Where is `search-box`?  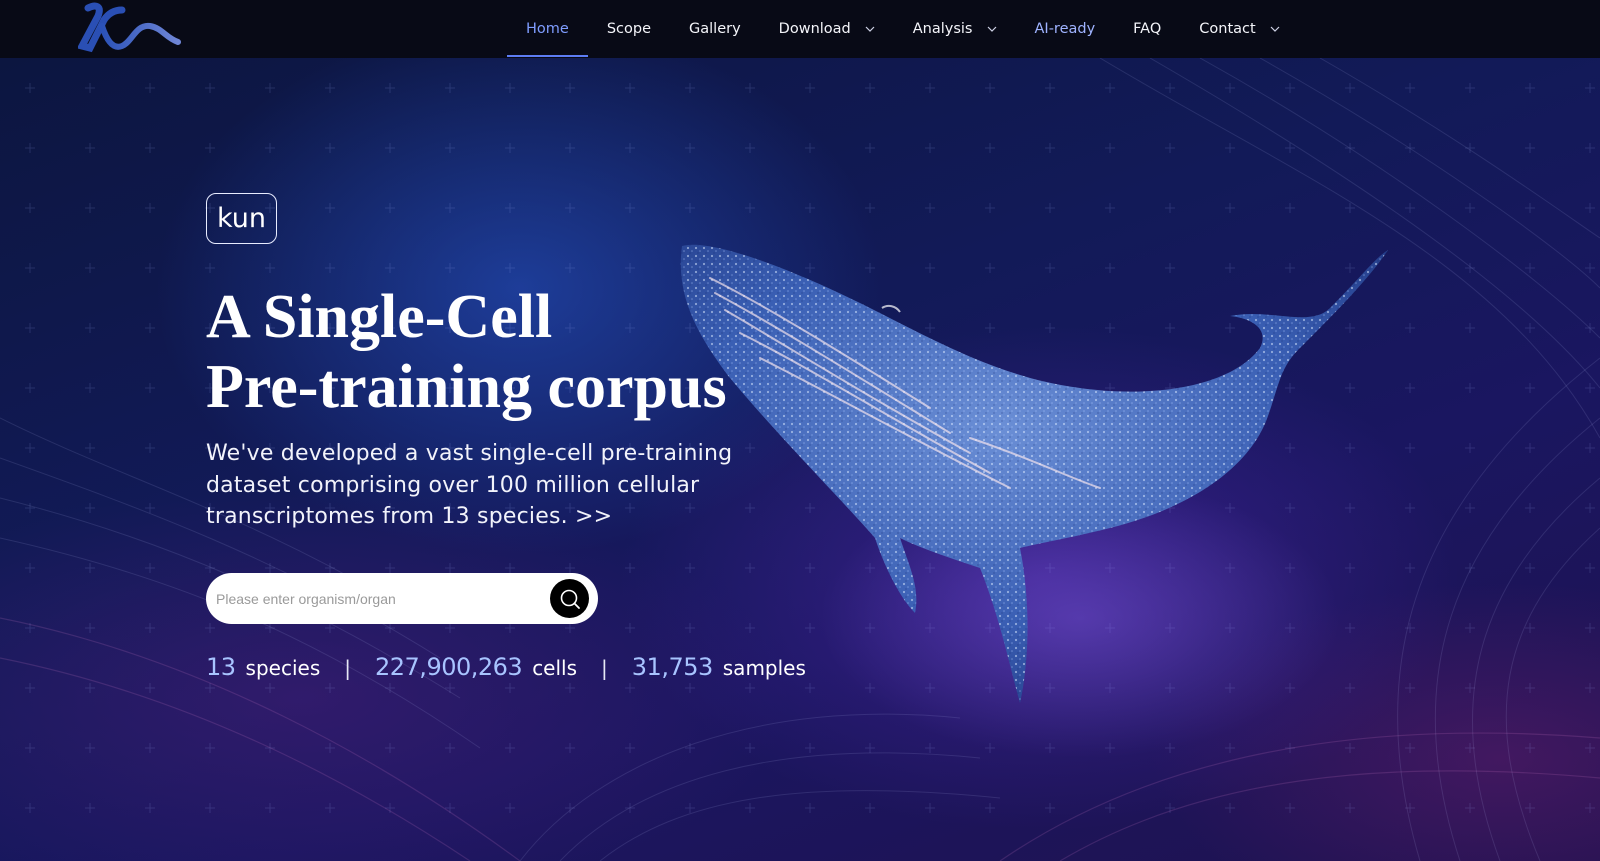
search-box is located at coordinates (402, 598).